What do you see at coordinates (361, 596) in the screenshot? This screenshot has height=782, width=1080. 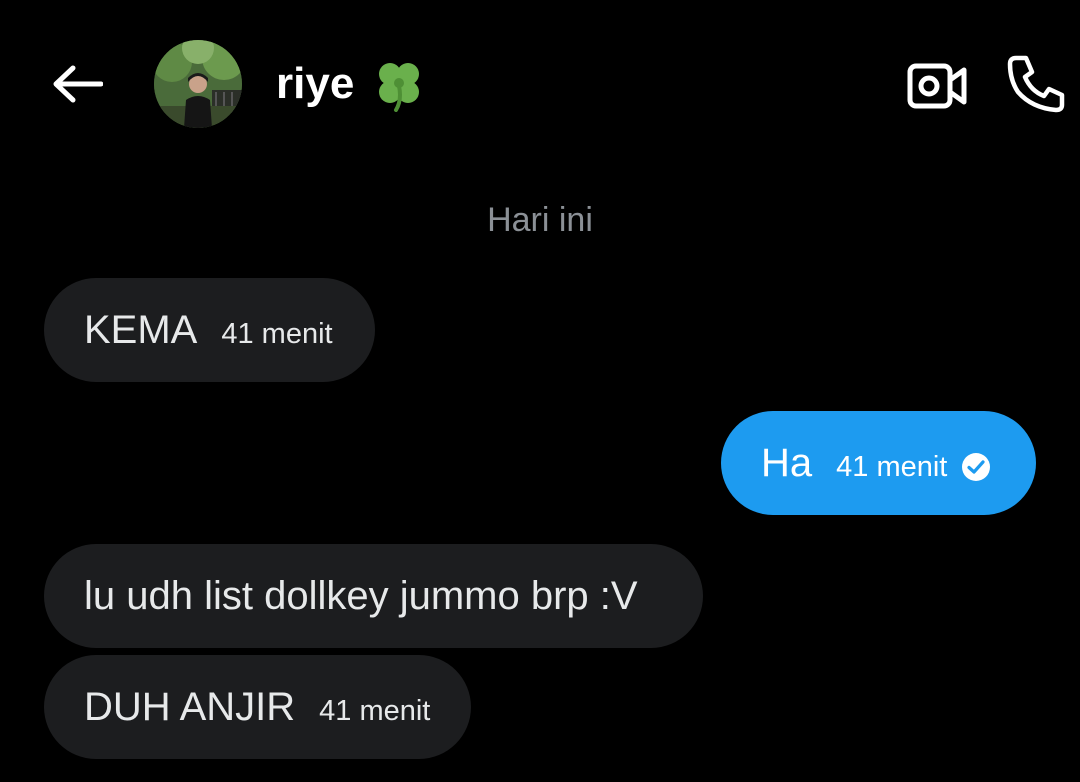 I see `message-text: lu udh list dollkey jummo brp :V` at bounding box center [361, 596].